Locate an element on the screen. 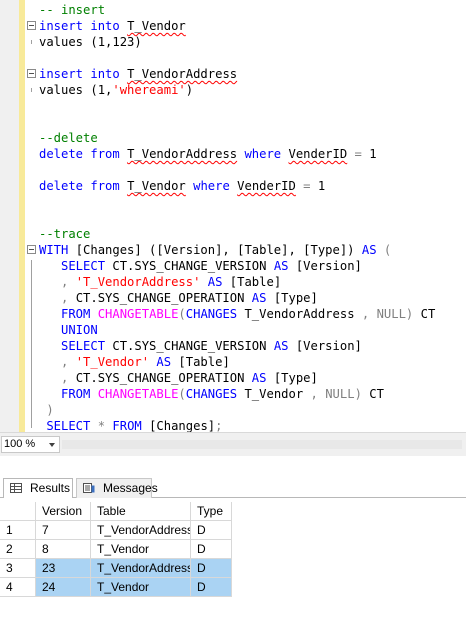 This screenshot has height=618, width=466. code-token: ( is located at coordinates (182, 394).